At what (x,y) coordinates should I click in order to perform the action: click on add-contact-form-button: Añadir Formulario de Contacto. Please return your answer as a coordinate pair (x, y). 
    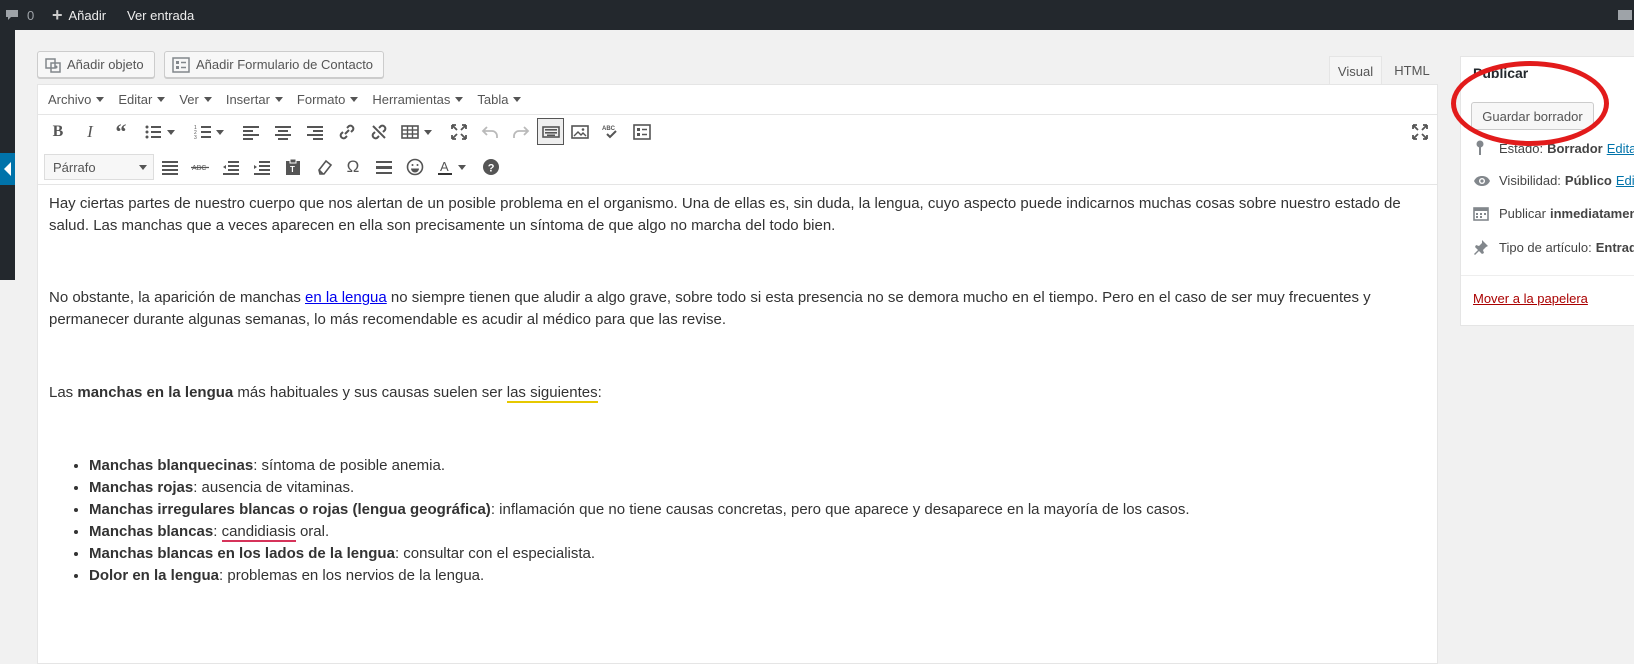
    Looking at the image, I should click on (274, 64).